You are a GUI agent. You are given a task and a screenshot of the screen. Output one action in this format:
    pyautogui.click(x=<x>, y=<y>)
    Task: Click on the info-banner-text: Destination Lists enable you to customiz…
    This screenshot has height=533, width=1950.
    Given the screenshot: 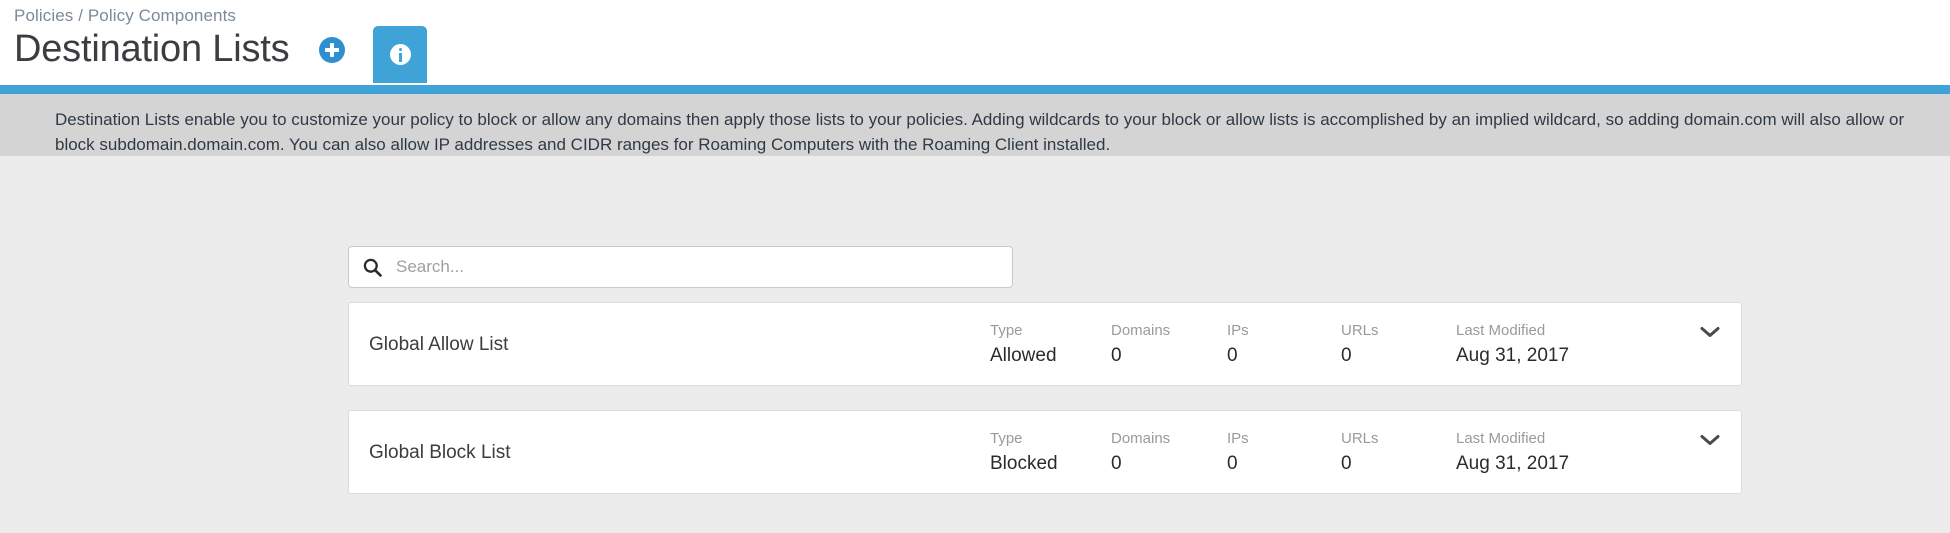 What is the action you would take?
    pyautogui.click(x=980, y=132)
    